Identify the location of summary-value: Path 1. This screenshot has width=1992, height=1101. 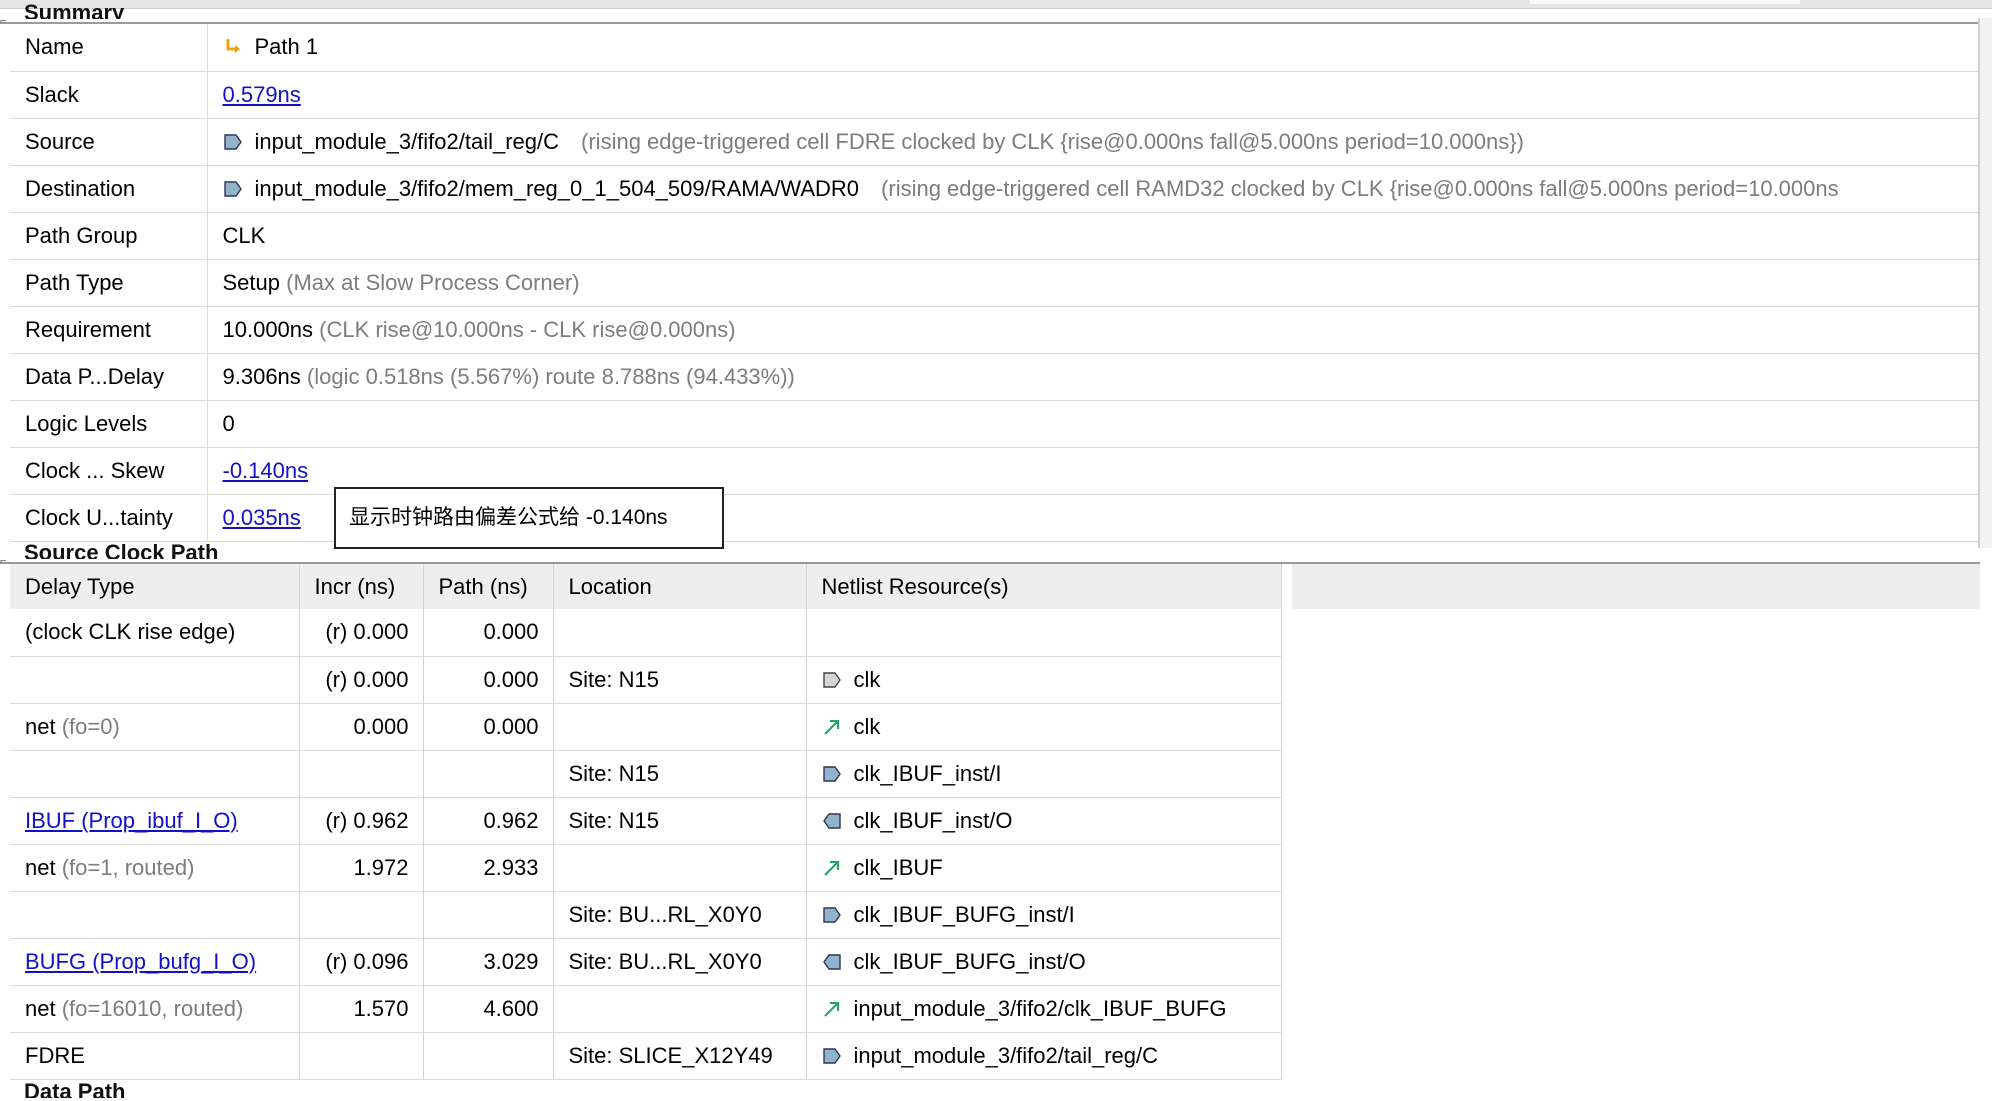
(1092, 48).